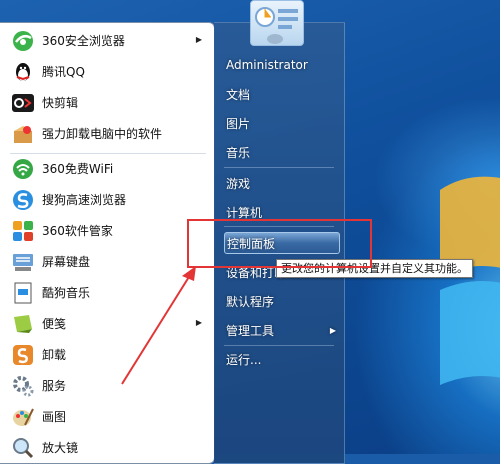 The height and width of the screenshot is (464, 500). What do you see at coordinates (23, 103) in the screenshot?
I see `quick-edit-icon` at bounding box center [23, 103].